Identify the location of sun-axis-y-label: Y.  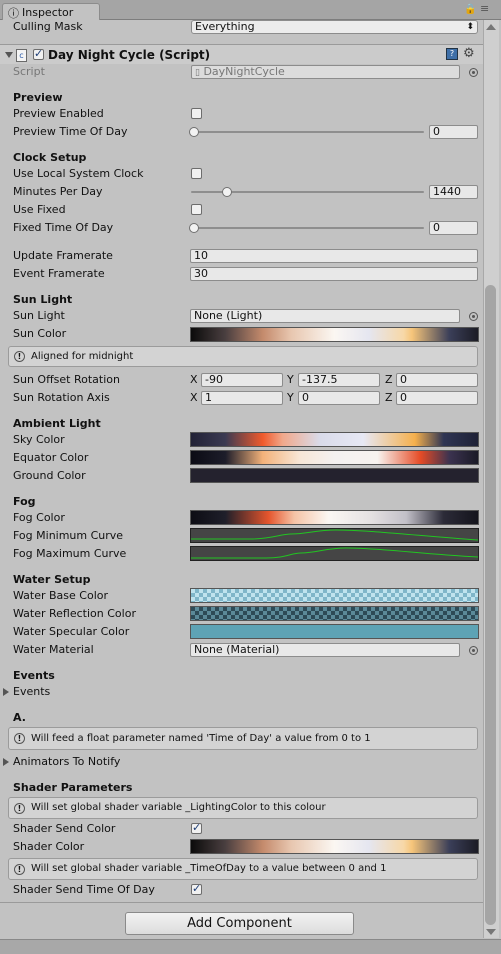
(290, 397).